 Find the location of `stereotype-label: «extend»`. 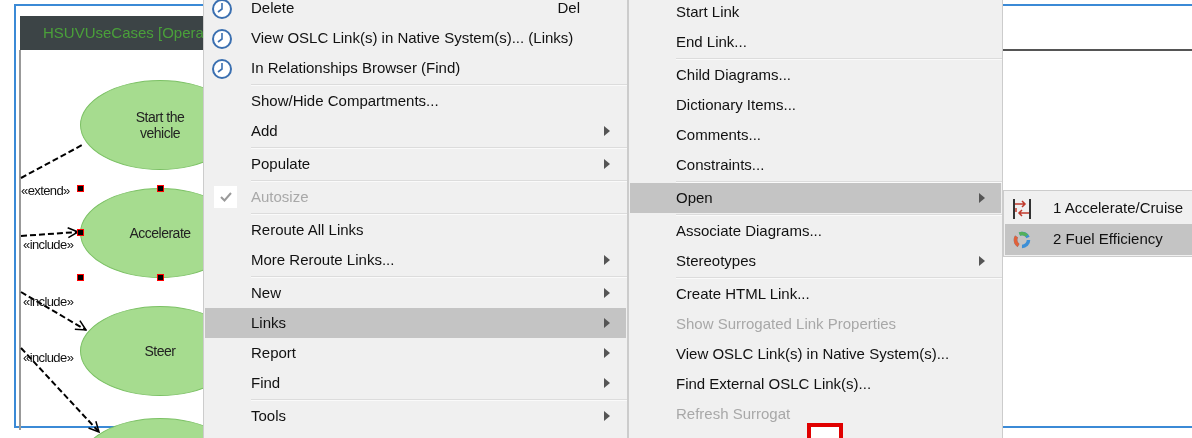

stereotype-label: «extend» is located at coordinates (45, 190).